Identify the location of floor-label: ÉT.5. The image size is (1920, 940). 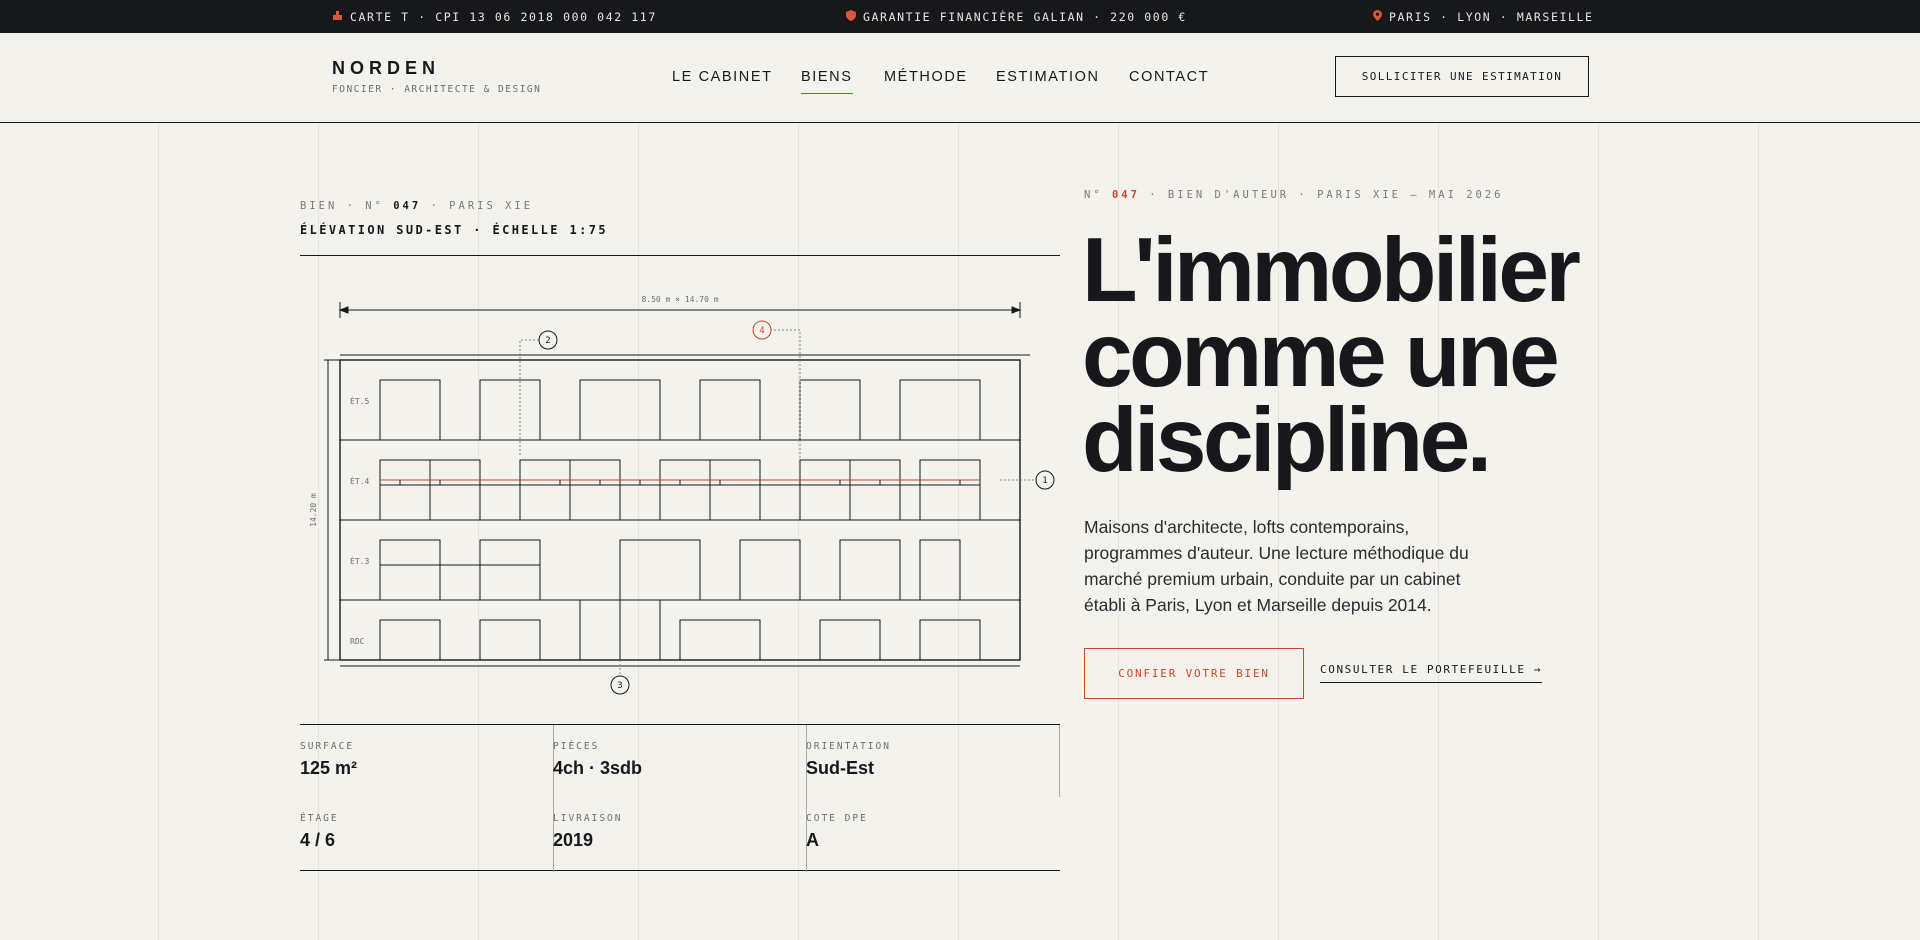
(359, 400).